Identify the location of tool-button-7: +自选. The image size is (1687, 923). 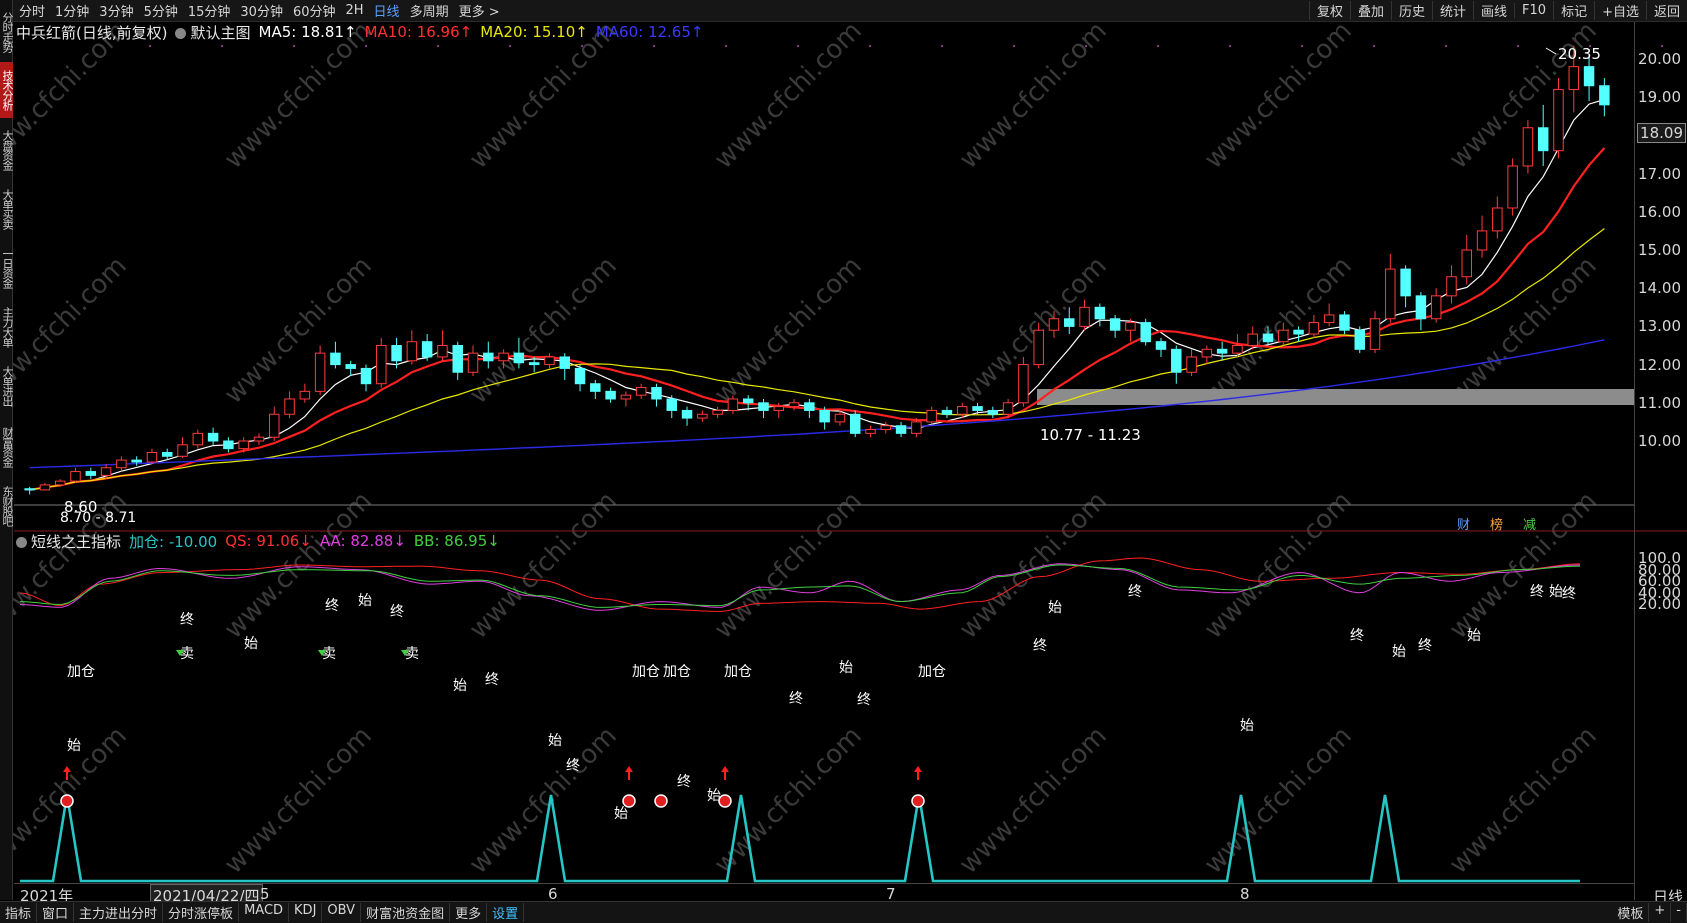
(1620, 10).